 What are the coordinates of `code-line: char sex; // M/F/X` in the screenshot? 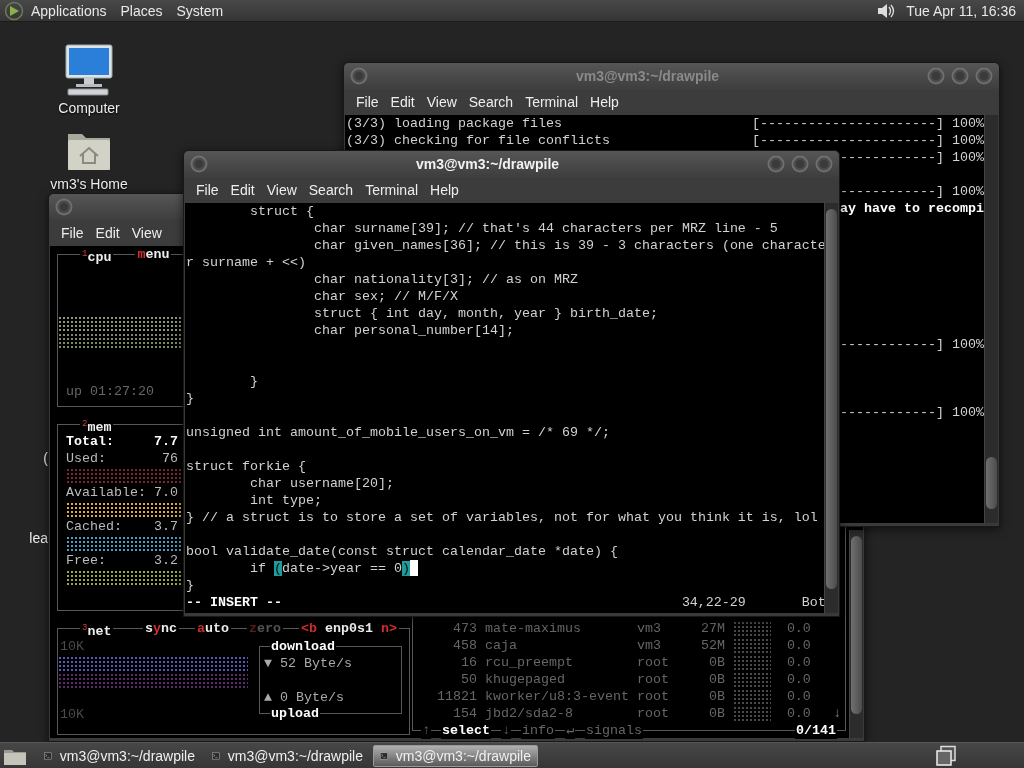 It's located at (385, 296).